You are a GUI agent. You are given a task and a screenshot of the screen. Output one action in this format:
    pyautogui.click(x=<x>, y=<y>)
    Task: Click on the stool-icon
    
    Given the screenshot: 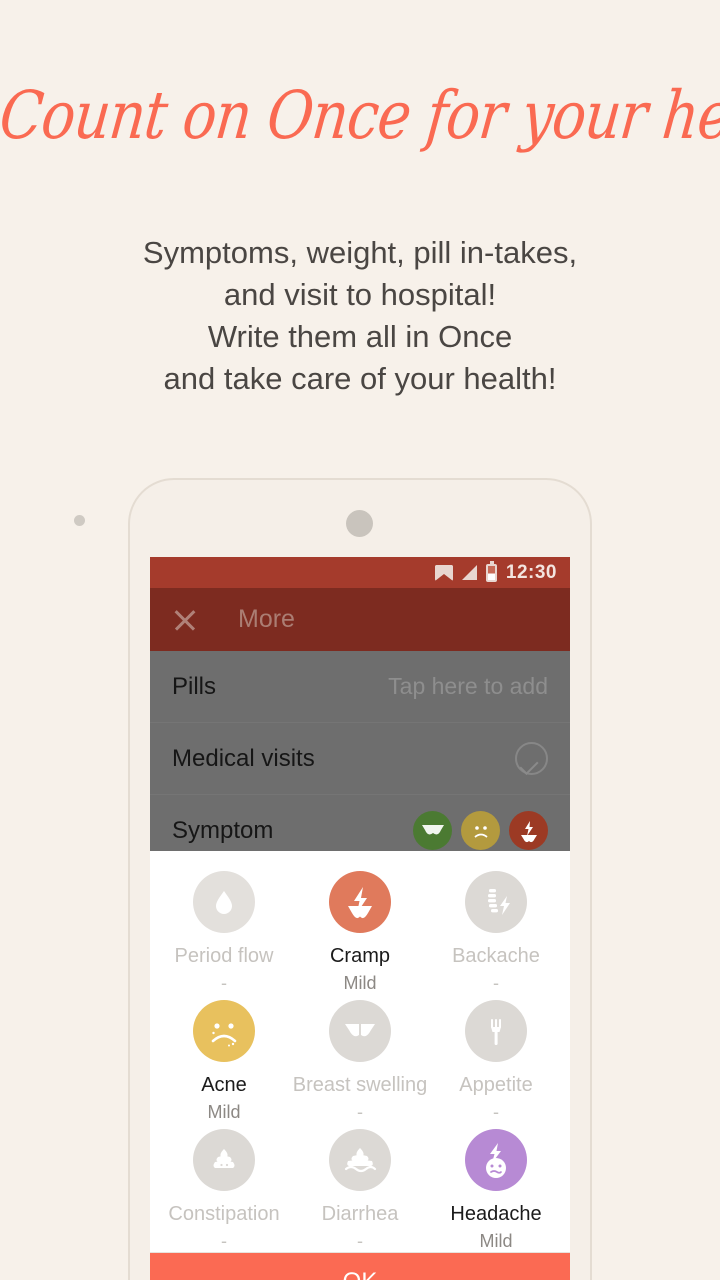 What is the action you would take?
    pyautogui.click(x=224, y=1160)
    